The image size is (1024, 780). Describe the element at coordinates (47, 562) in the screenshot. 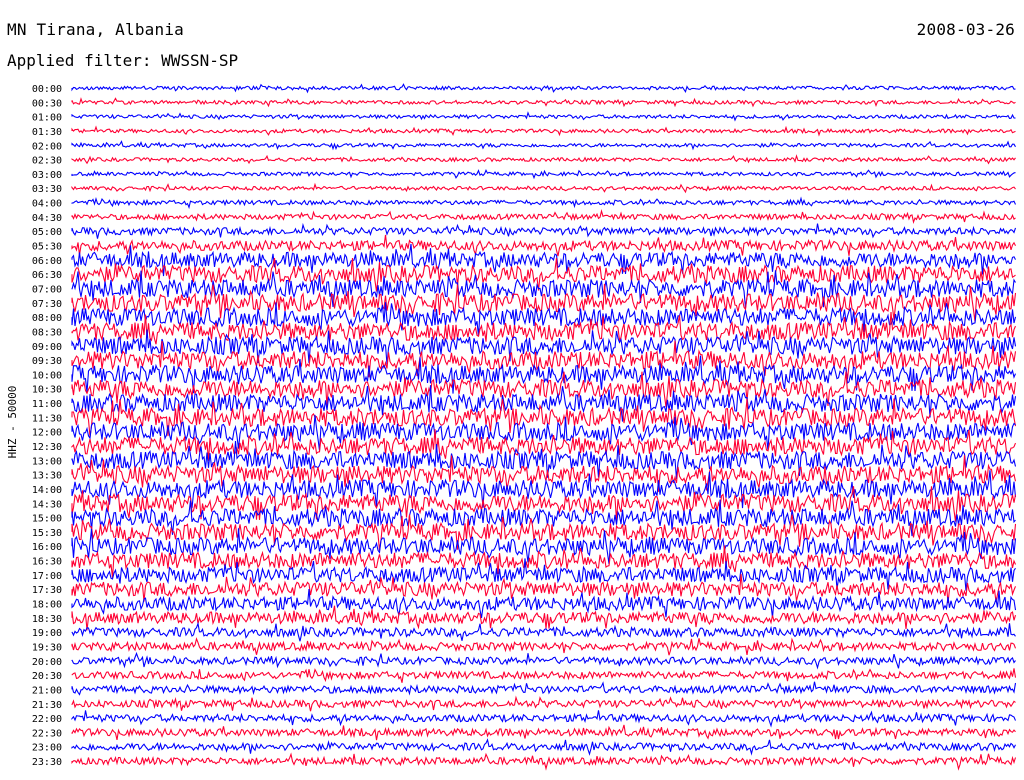

I see `row-label: 16:30` at that location.